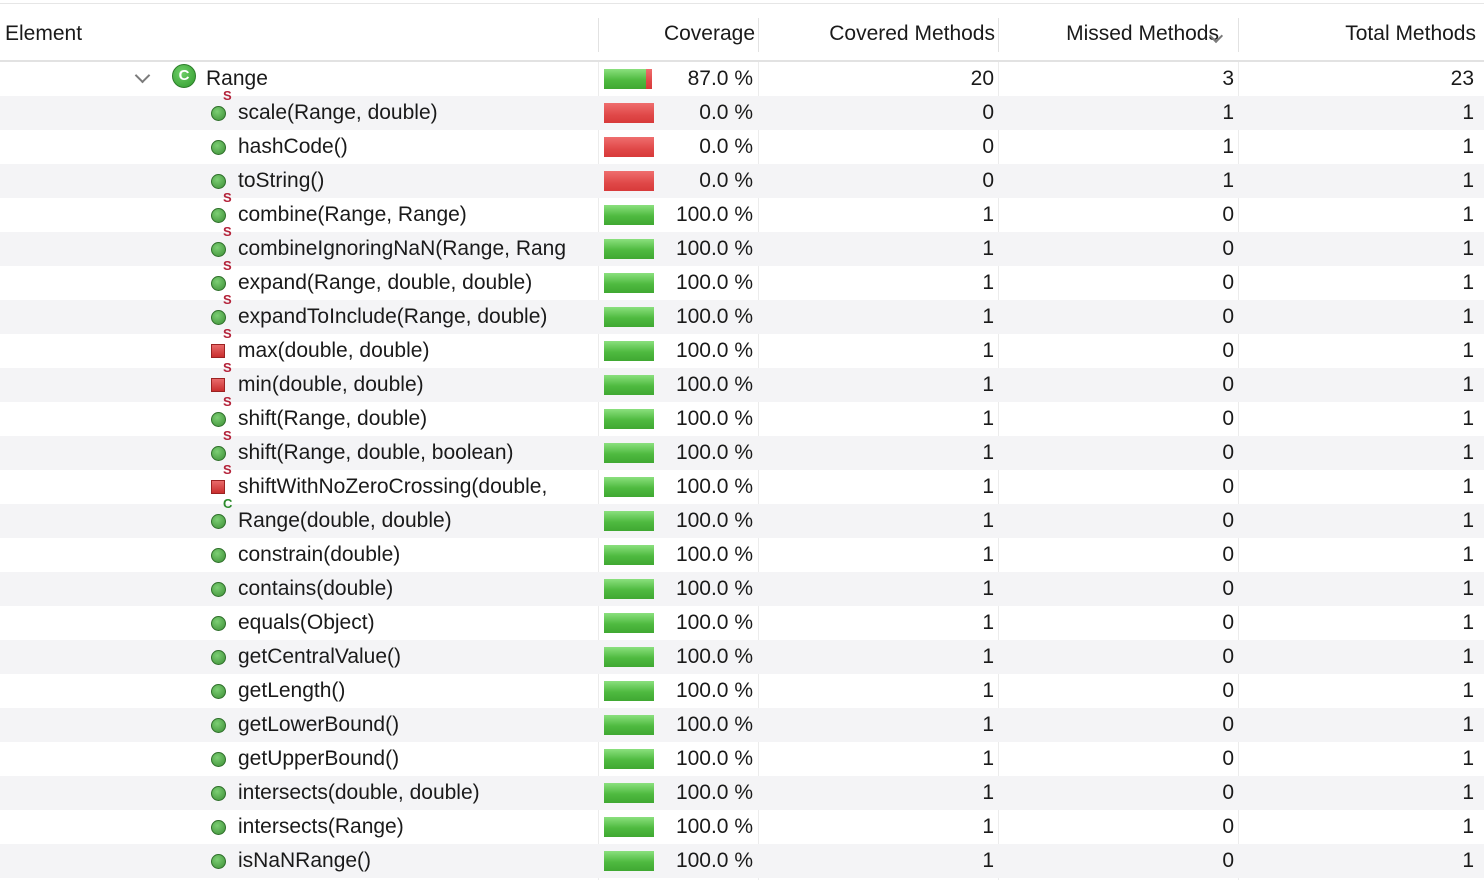 Image resolution: width=1484 pixels, height=880 pixels. Describe the element at coordinates (742, 759) in the screenshot. I see `table-row: getUpperBound() 100.0 % 1 0 1` at that location.